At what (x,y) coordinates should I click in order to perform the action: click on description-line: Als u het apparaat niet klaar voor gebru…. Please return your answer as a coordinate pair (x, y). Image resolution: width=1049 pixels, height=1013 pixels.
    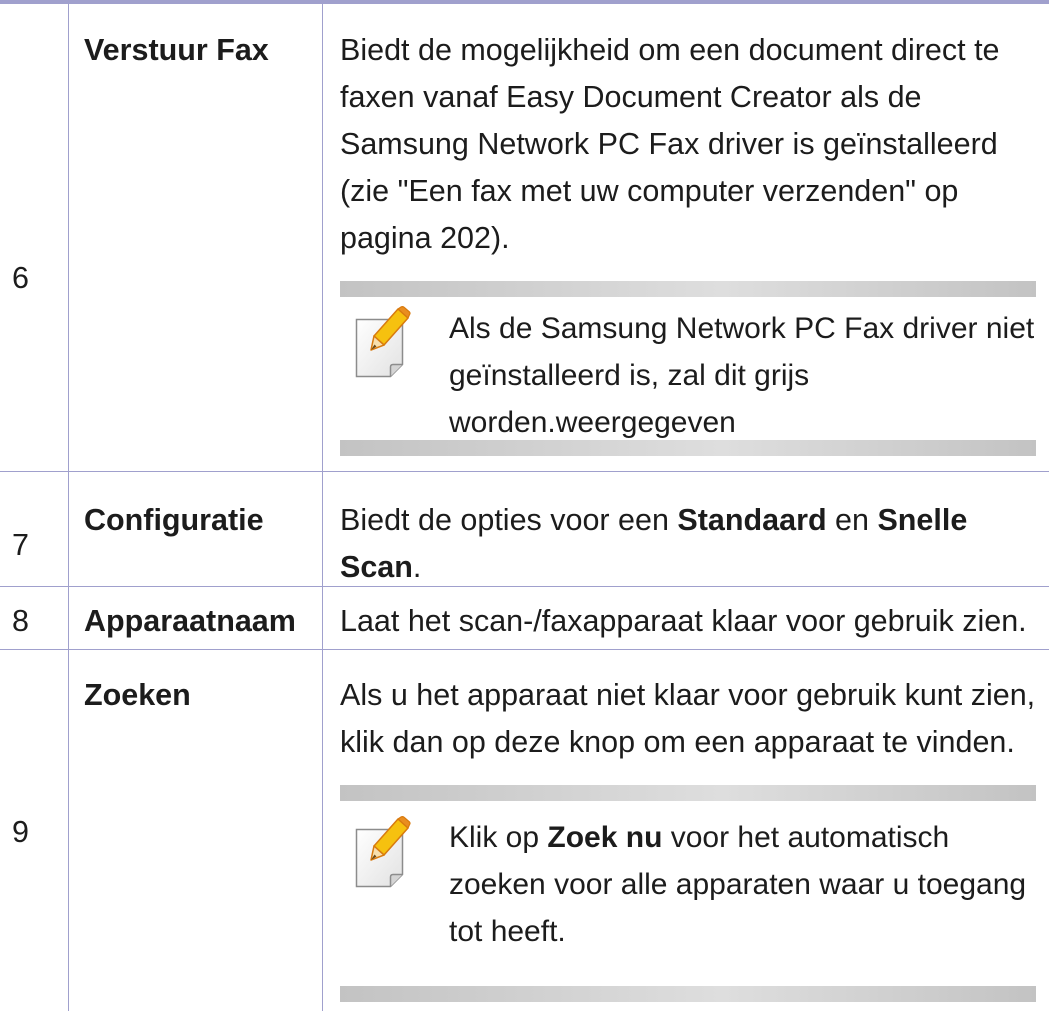
    Looking at the image, I should click on (688, 695).